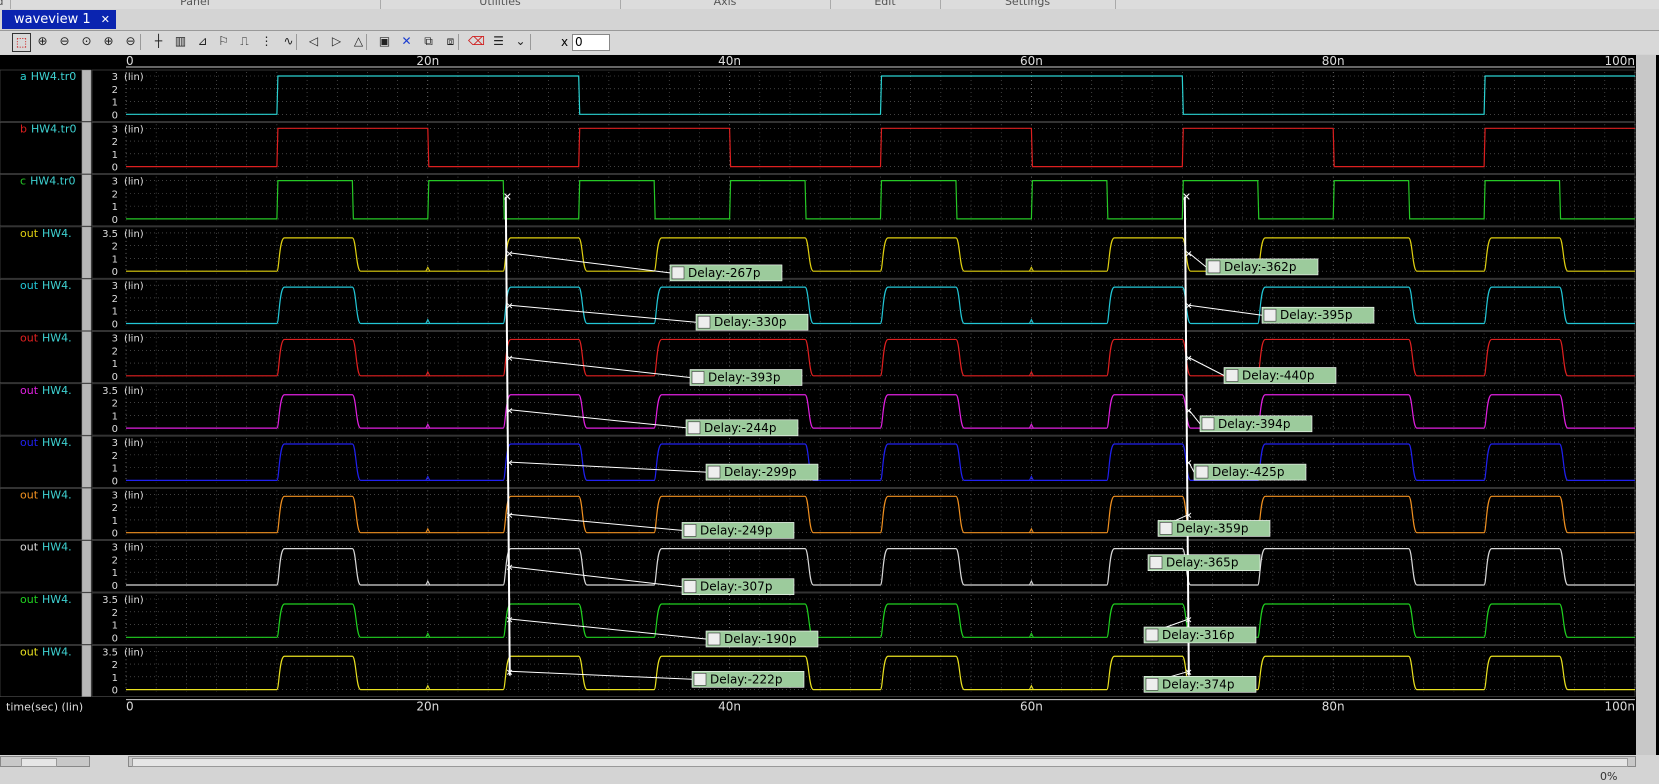 The image size is (1659, 784). I want to click on signal-prefix: out, so click(29, 599).